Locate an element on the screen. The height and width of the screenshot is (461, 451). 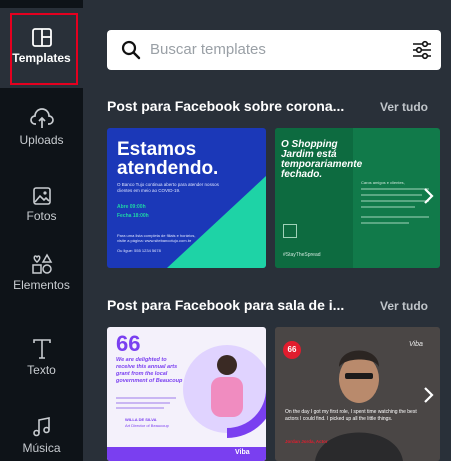
search-input: Buscar templates is located at coordinates (208, 49).